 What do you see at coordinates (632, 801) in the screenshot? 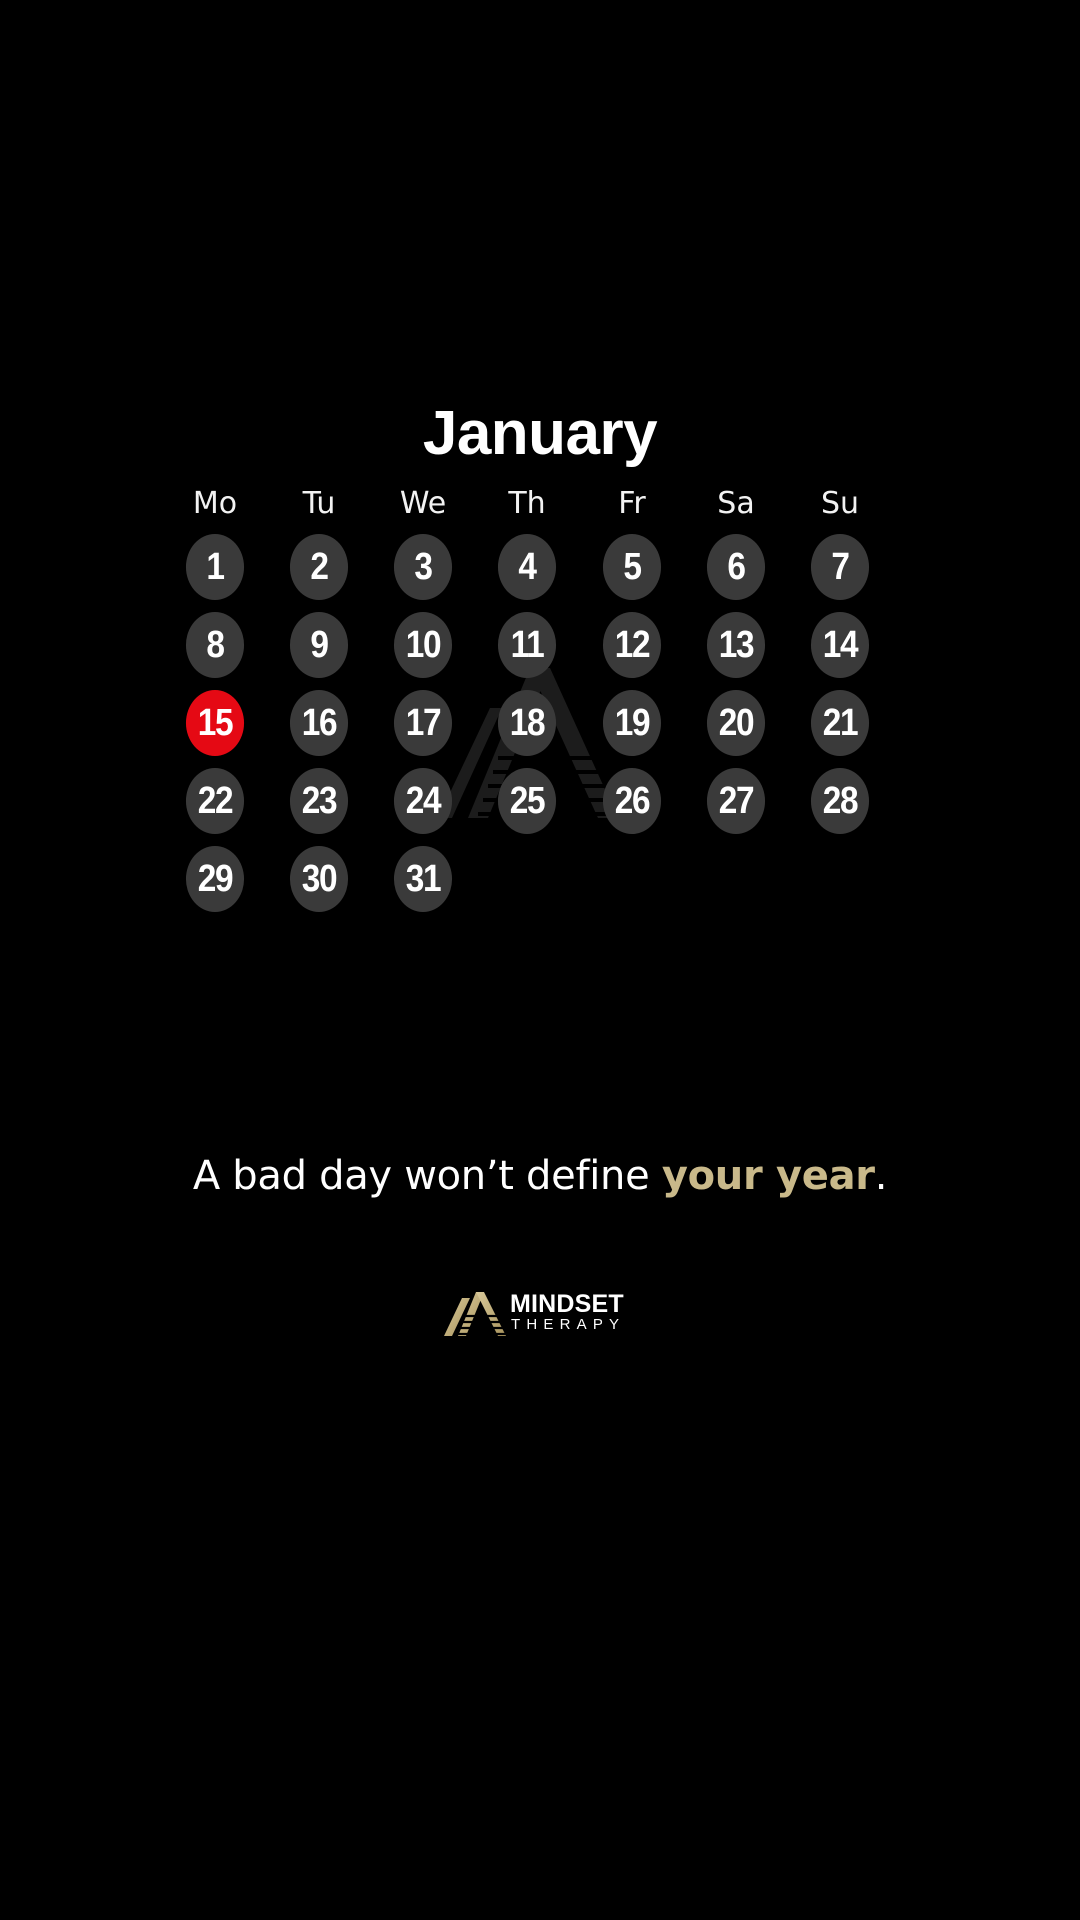
I see `calendar-day: 26` at bounding box center [632, 801].